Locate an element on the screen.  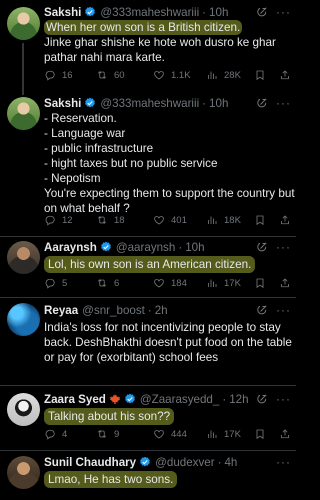
tweet-header: Sunil Chaudhary @dudexver · 4h is located at coordinates (140, 462).